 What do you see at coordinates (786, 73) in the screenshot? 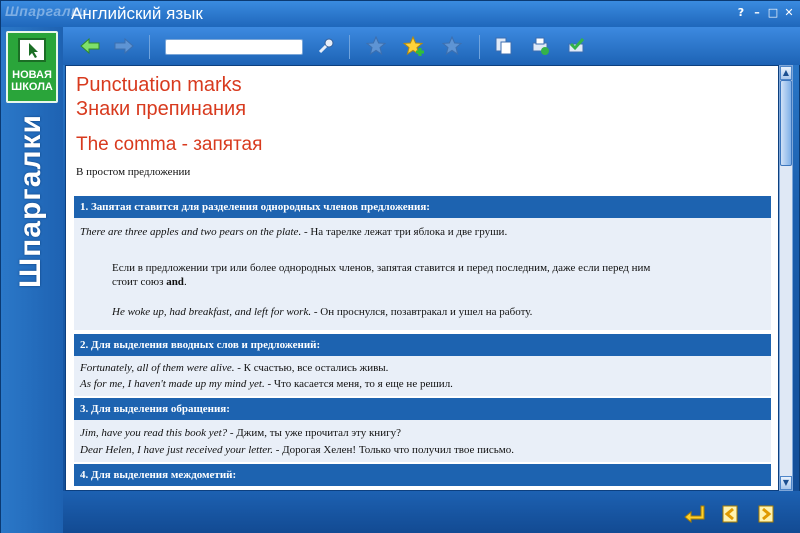
I see `scroll-up-button: ▲` at bounding box center [786, 73].